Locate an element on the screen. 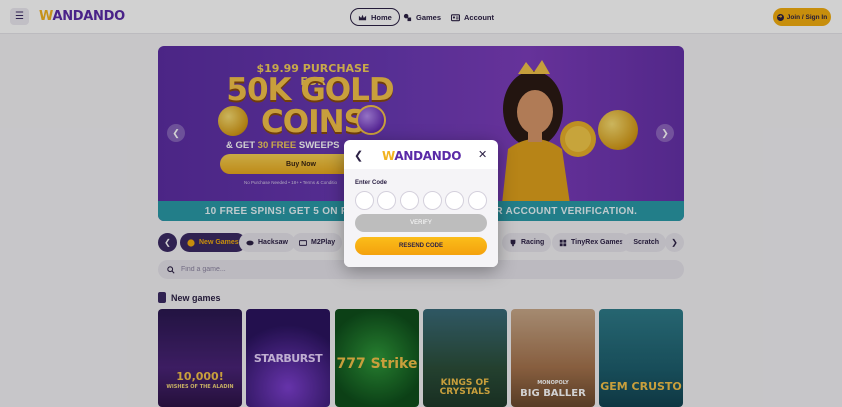 Image resolution: width=842 pixels, height=407 pixels. modal-body: Enter Code VERIFY RESEND CODE is located at coordinates (421, 218).